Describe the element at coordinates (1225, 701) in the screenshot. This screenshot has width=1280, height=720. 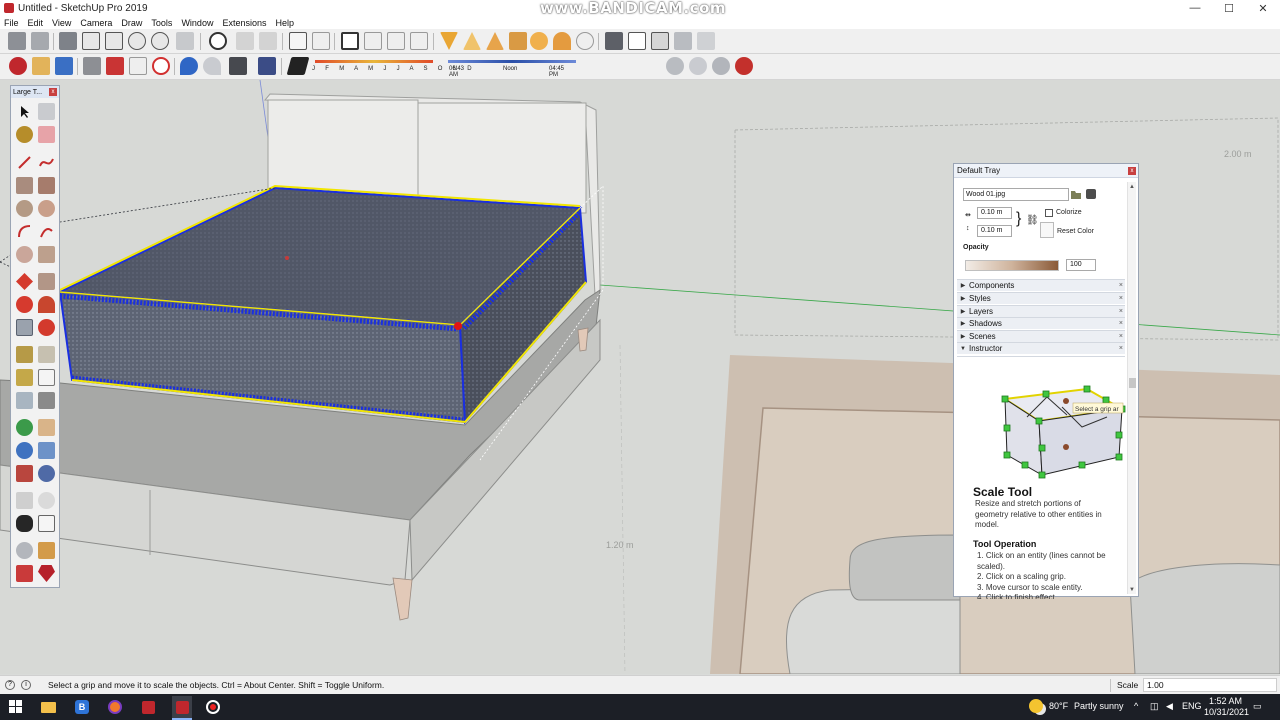
I see `clock-time: 1:52 AM` at that location.